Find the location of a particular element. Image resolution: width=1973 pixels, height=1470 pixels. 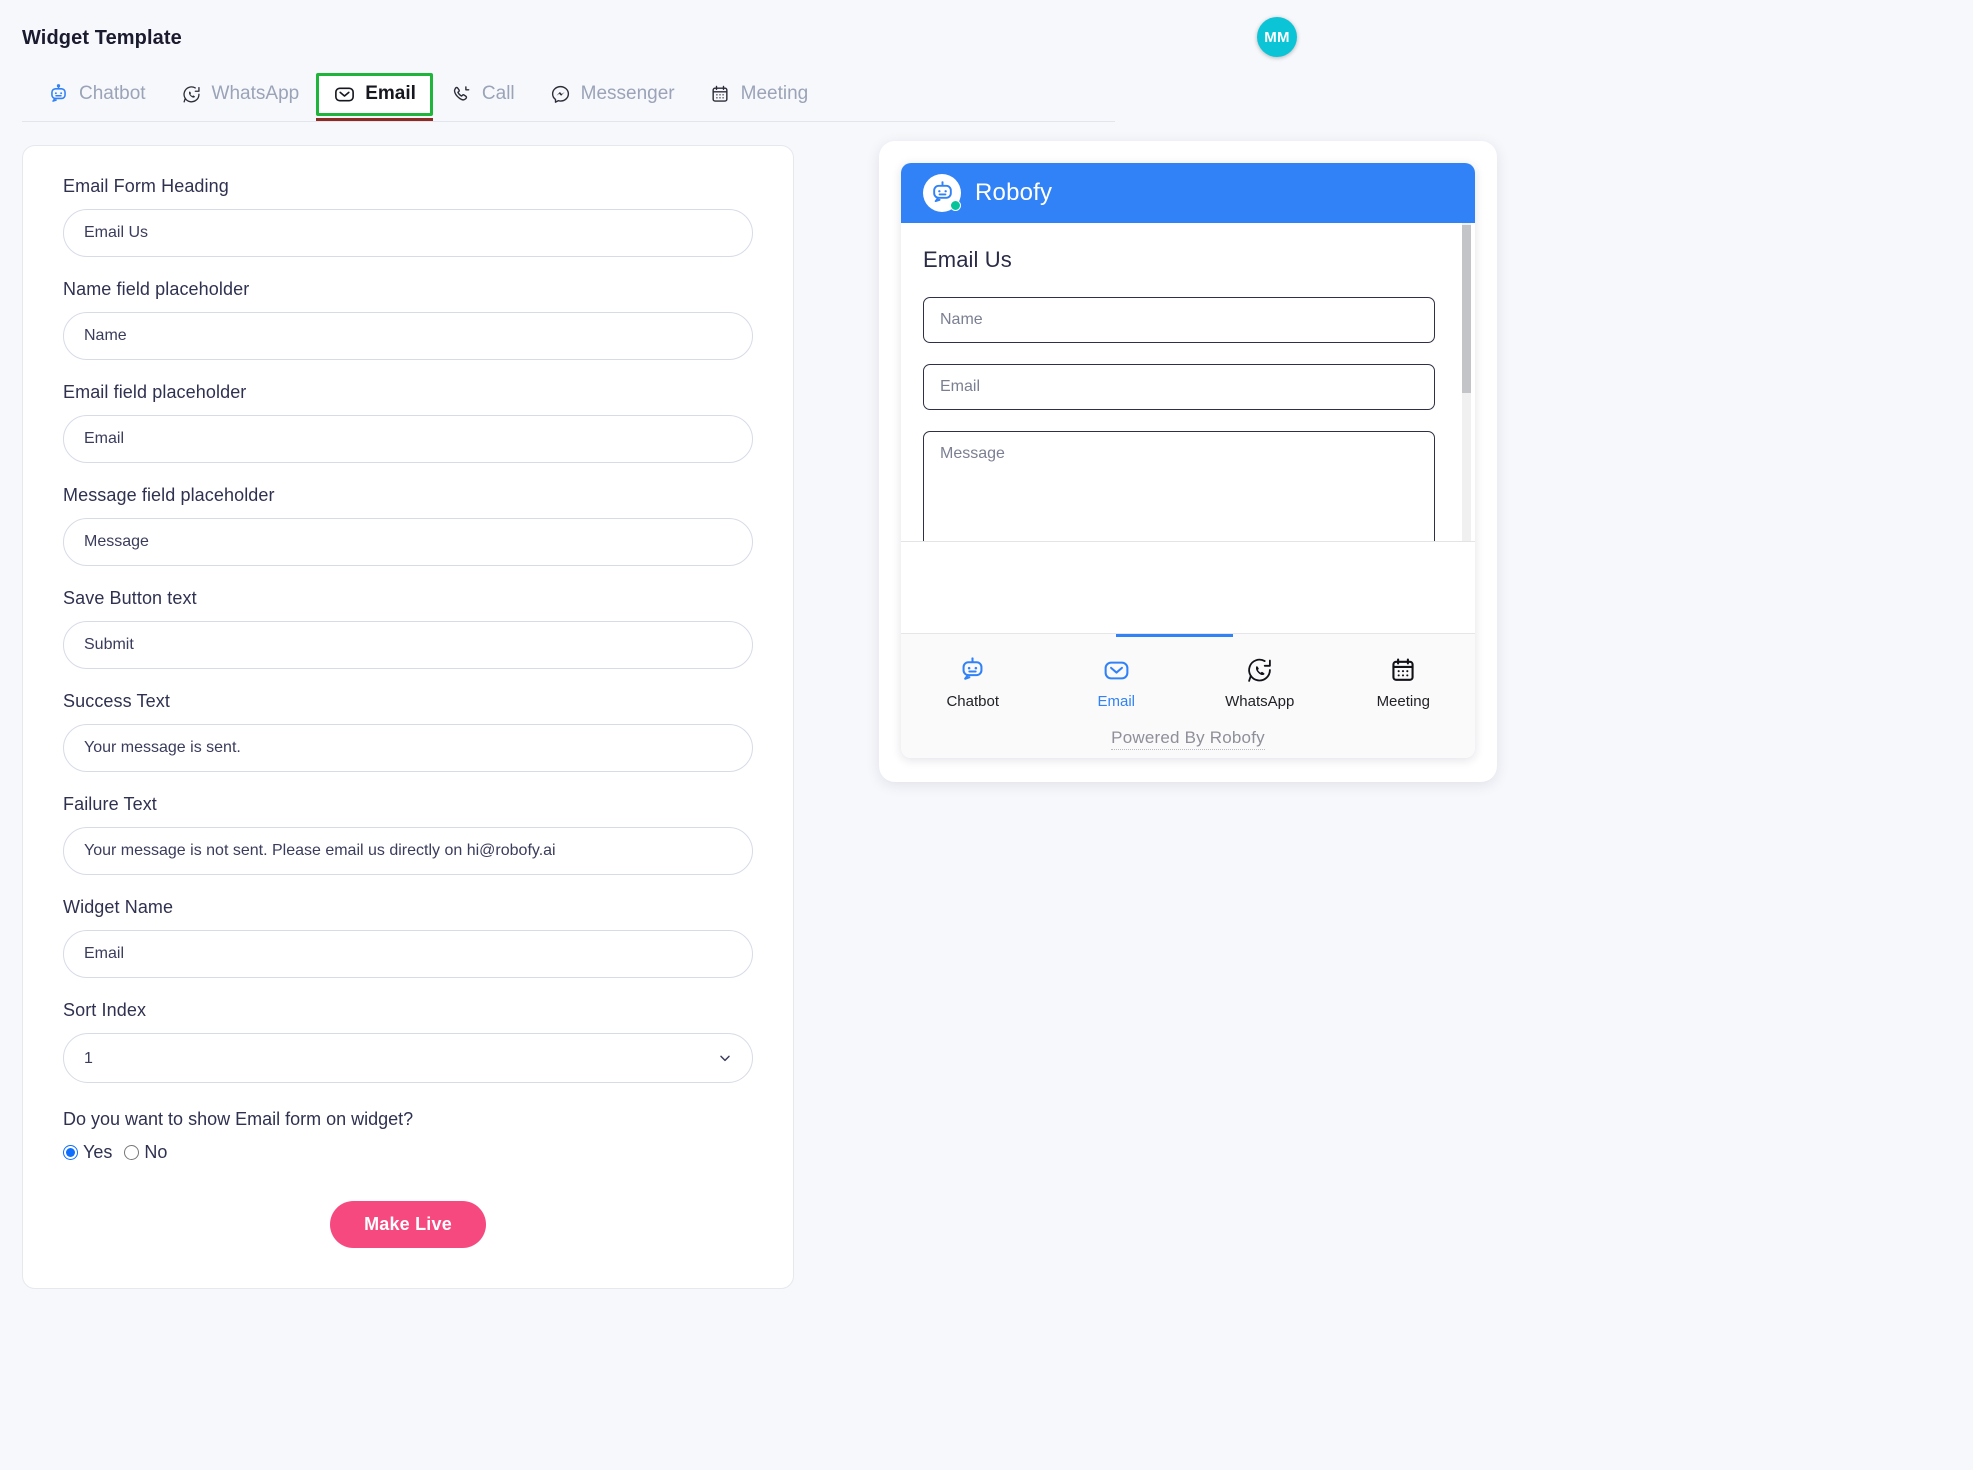

avatar: MM is located at coordinates (1277, 37).